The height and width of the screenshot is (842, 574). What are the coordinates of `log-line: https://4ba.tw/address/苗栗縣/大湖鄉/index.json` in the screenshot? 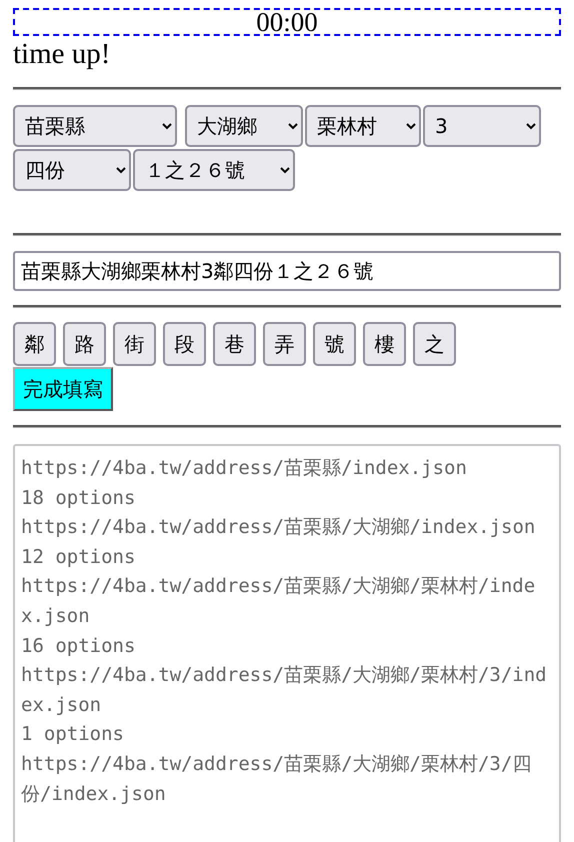 It's located at (278, 527).